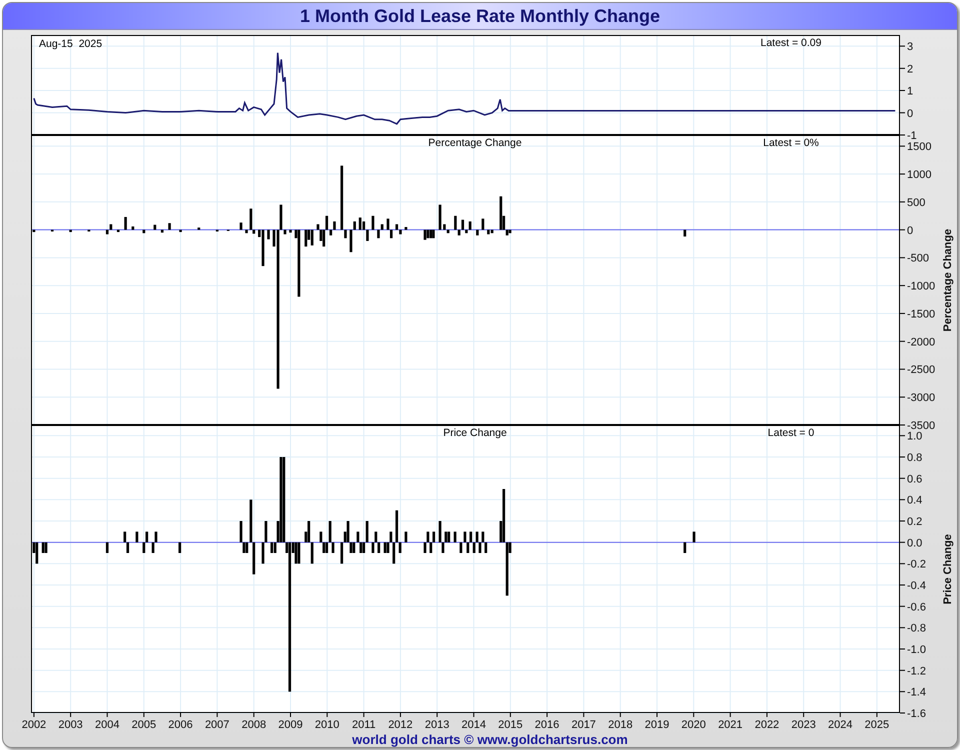 The width and height of the screenshot is (960, 750). What do you see at coordinates (916, 586) in the screenshot?
I see `axis-tick-label: -0.4` at bounding box center [916, 586].